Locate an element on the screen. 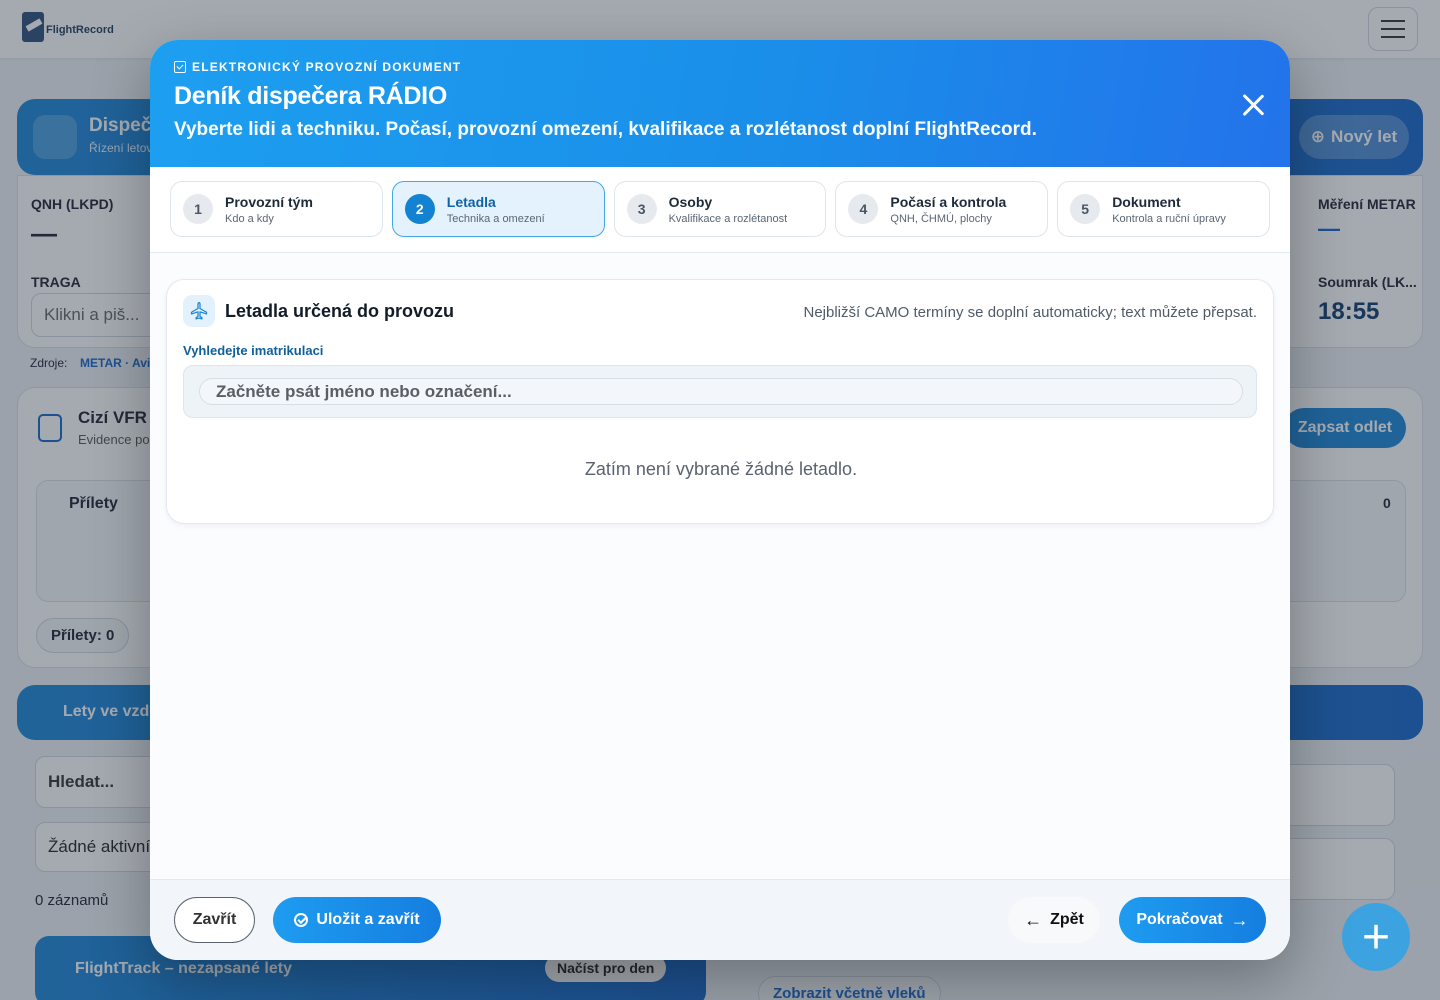 This screenshot has width=1440, height=1000. step-title: Letadla is located at coordinates (471, 201).